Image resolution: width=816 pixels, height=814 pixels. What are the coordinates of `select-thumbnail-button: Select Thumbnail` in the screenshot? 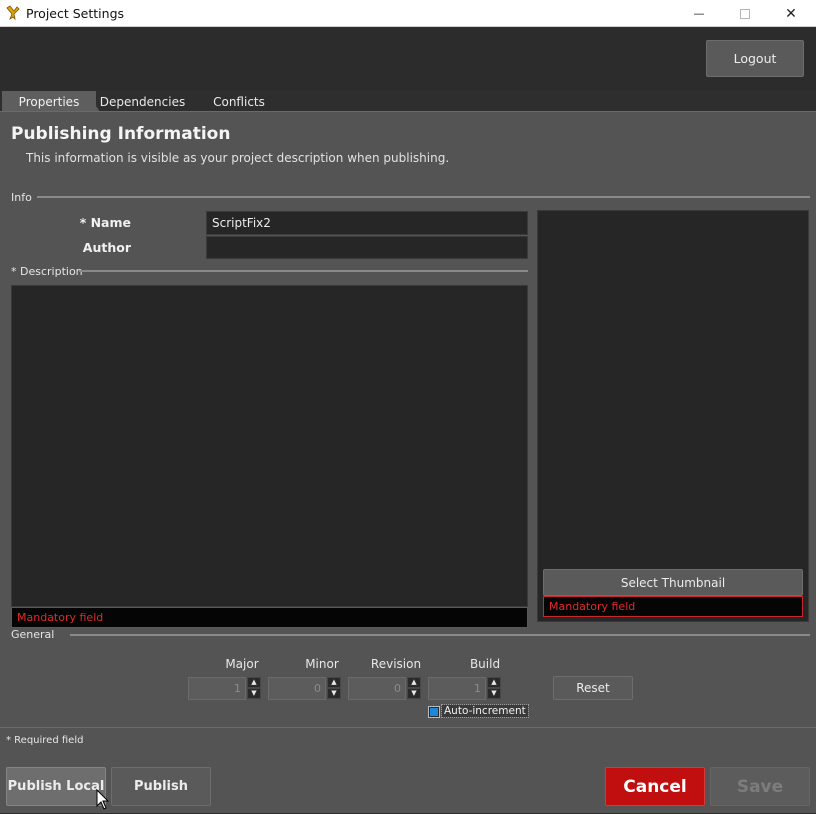 It's located at (673, 582).